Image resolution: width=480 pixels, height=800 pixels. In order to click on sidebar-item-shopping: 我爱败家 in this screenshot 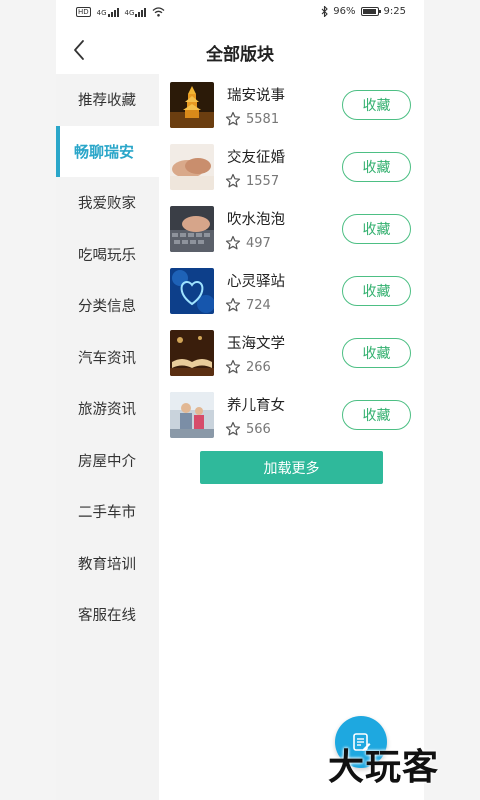, I will do `click(107, 203)`.